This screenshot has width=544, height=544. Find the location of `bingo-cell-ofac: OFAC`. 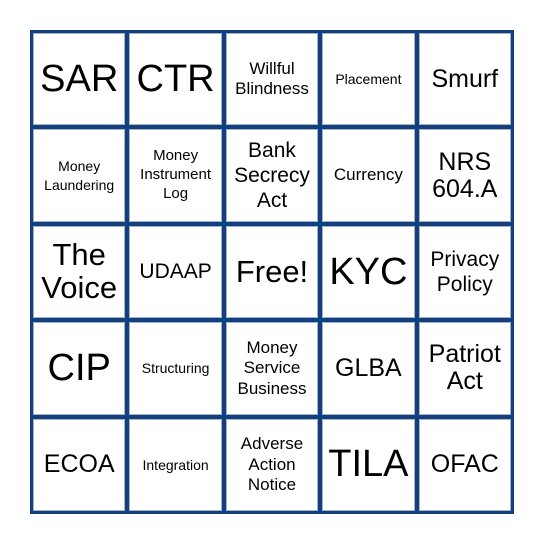

bingo-cell-ofac: OFAC is located at coordinates (464, 464).